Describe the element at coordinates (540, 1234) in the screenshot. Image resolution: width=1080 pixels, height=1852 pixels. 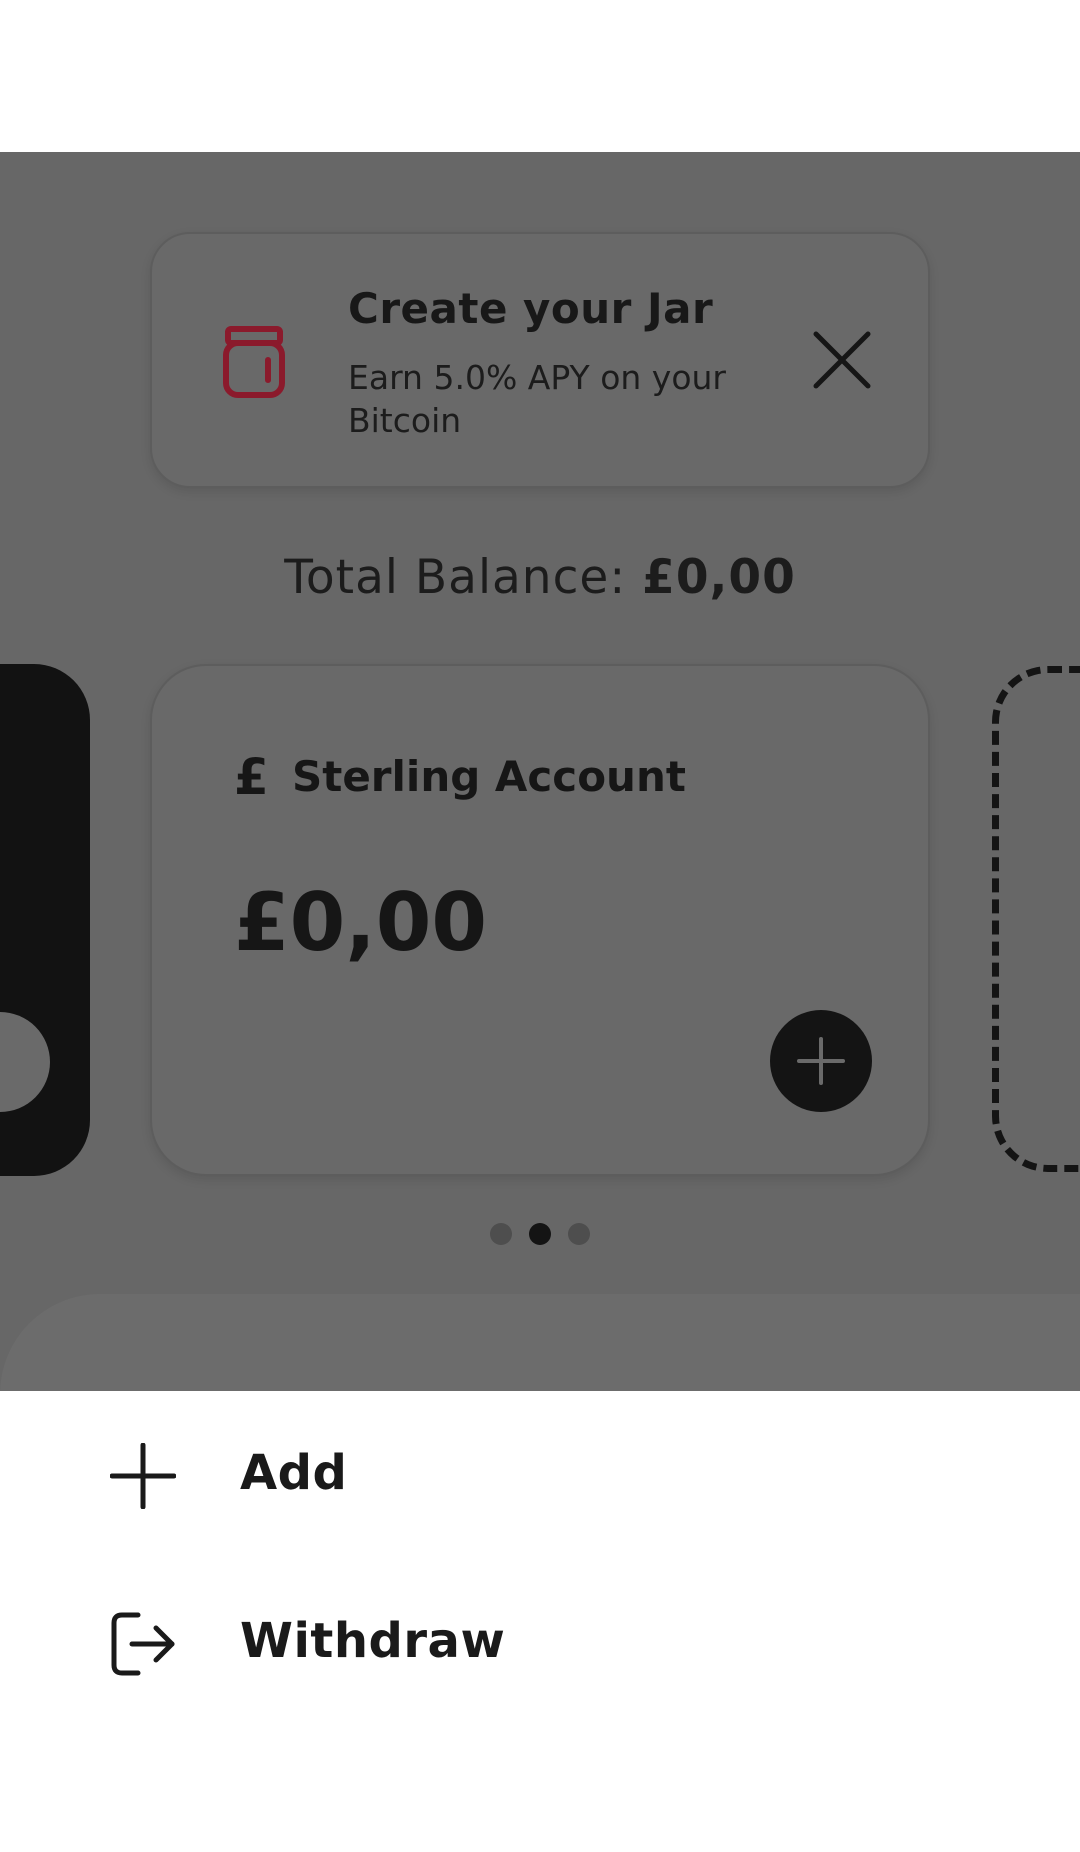
I see `page-dot-active` at that location.